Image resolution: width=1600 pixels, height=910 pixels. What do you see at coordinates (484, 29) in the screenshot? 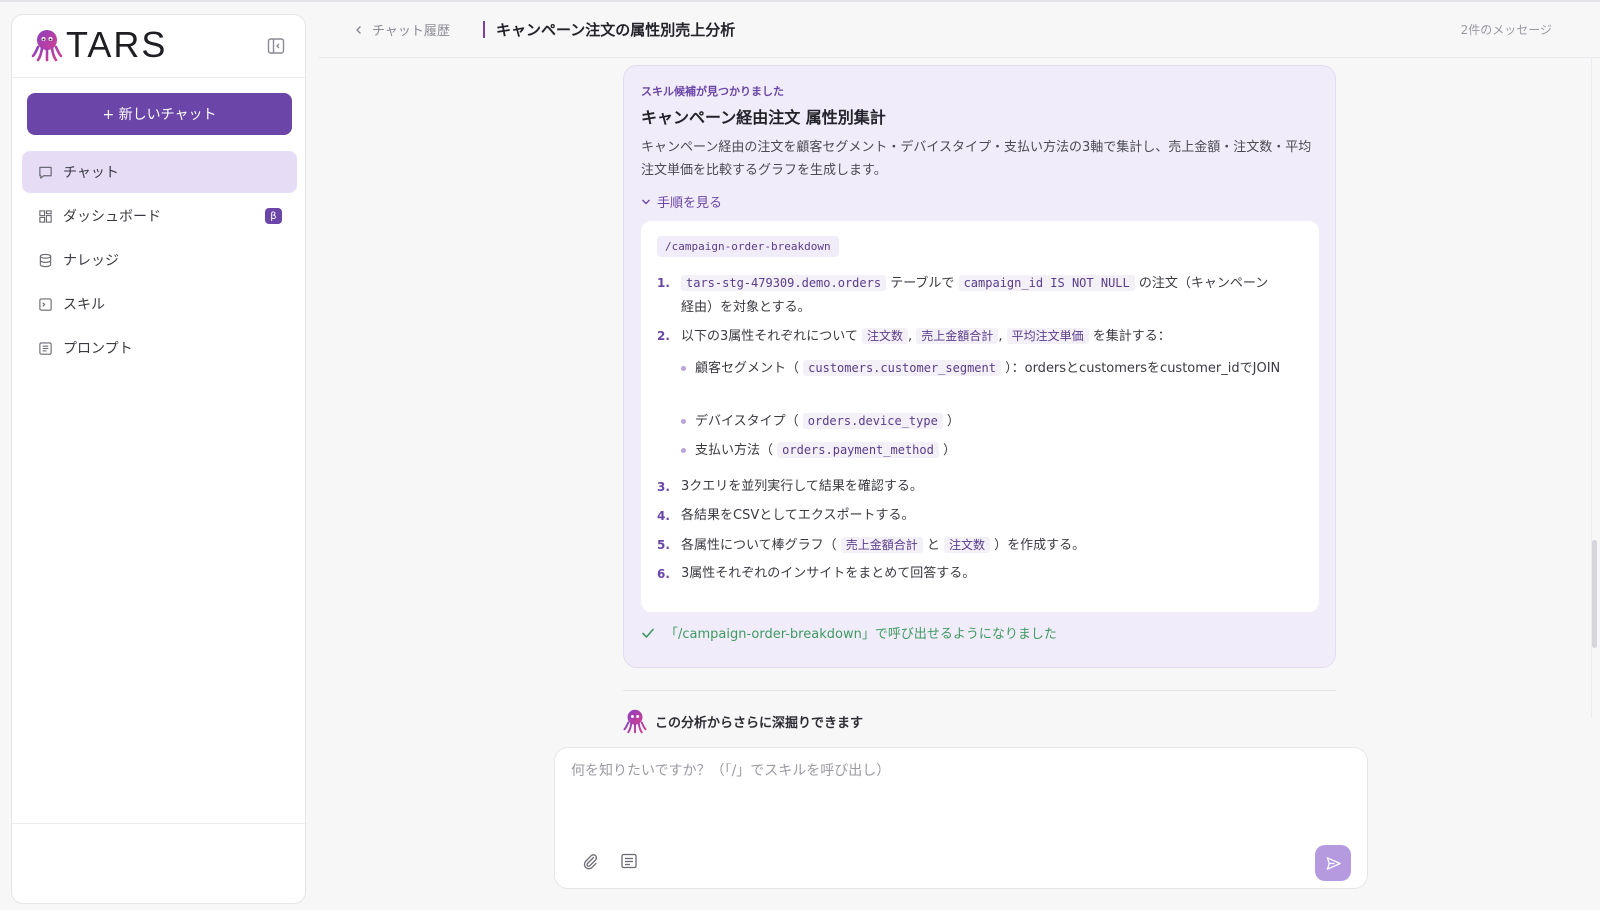
I see `title-accent-bar` at bounding box center [484, 29].